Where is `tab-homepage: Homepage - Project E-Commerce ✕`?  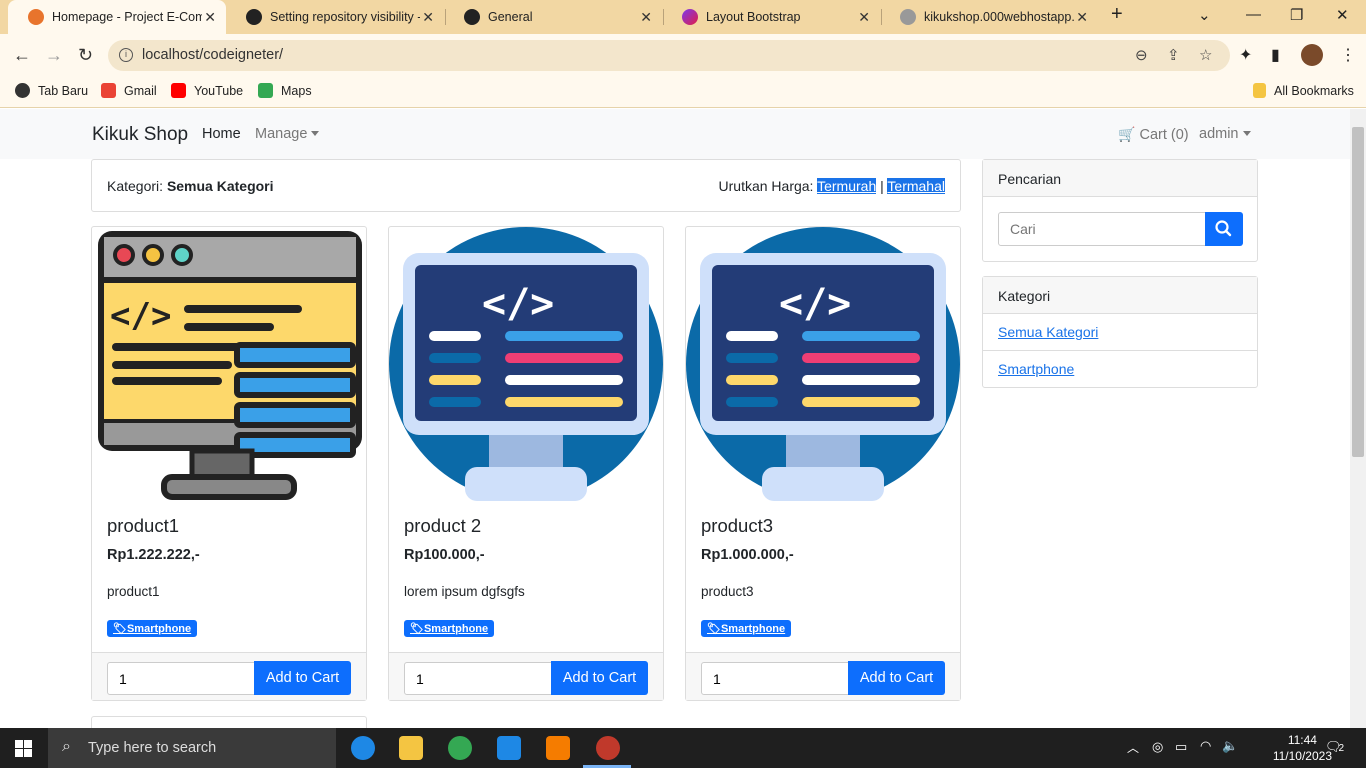 tab-homepage: Homepage - Project E-Commerce ✕ is located at coordinates (117, 17).